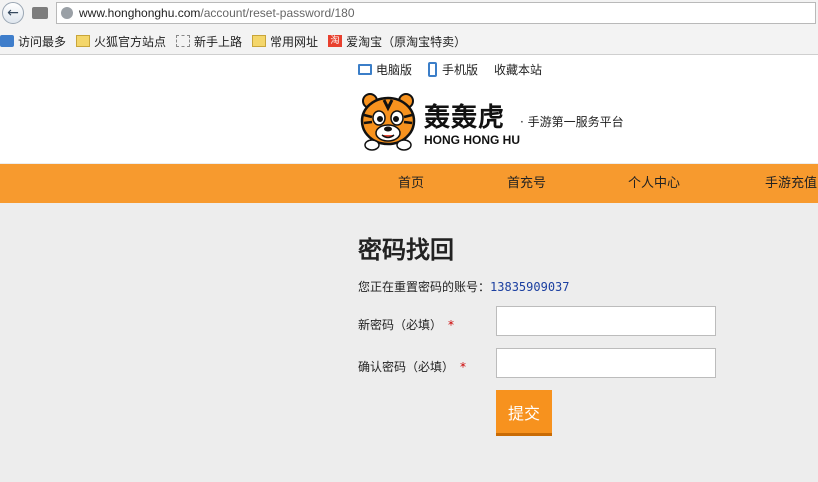 Image resolution: width=818 pixels, height=482 pixels. What do you see at coordinates (13, 13) in the screenshot?
I see `back-arrow-icon: ←` at bounding box center [13, 13].